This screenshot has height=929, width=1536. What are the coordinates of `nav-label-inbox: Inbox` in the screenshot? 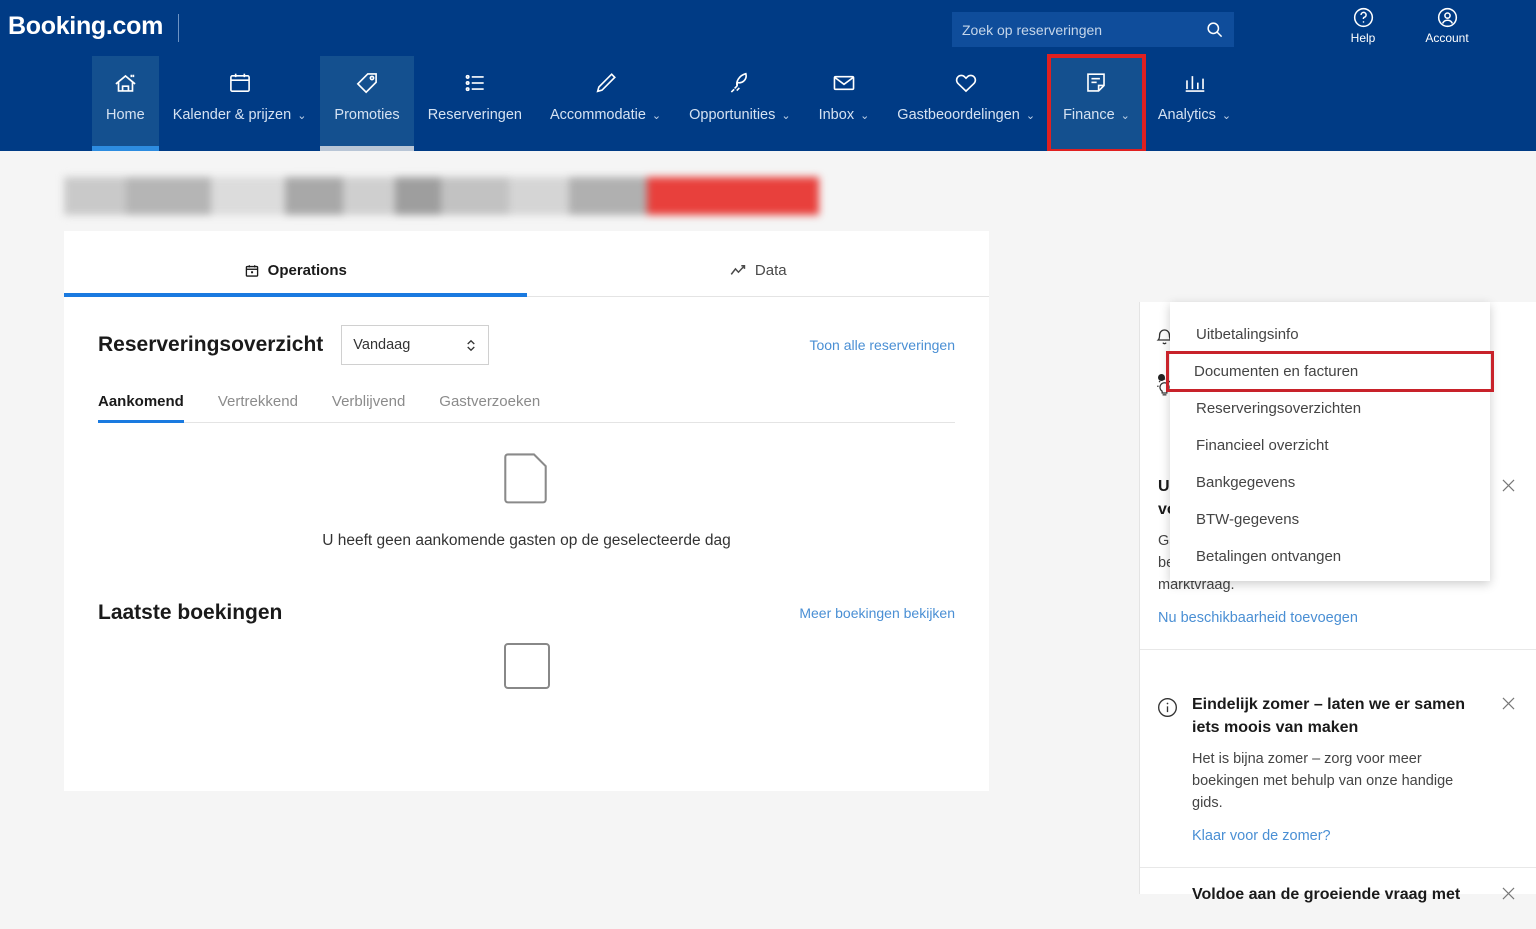 It's located at (836, 115).